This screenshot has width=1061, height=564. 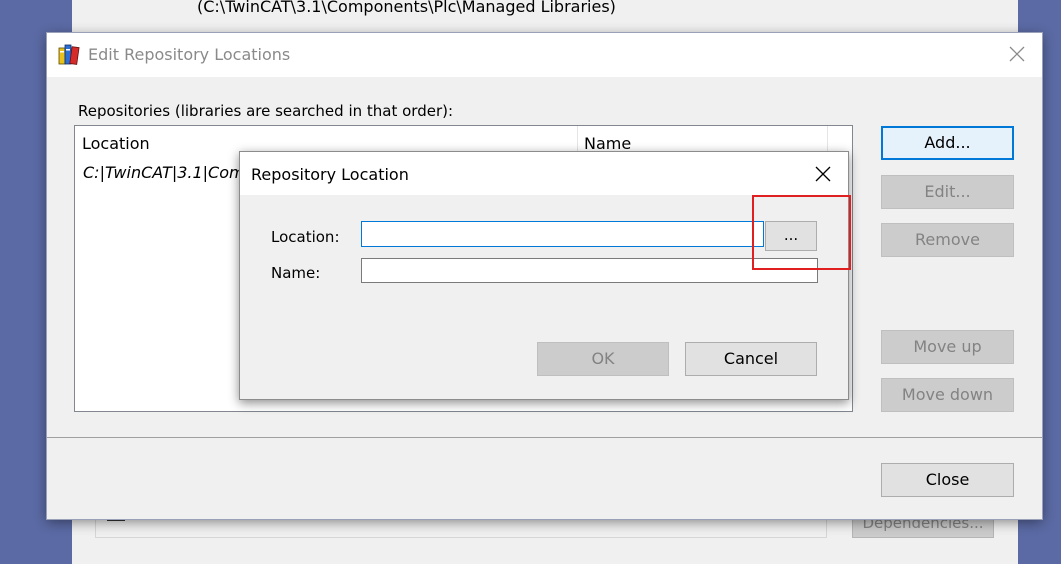 What do you see at coordinates (544, 55) in the screenshot?
I see `dialog-titlebar: Edit Repository Locations` at bounding box center [544, 55].